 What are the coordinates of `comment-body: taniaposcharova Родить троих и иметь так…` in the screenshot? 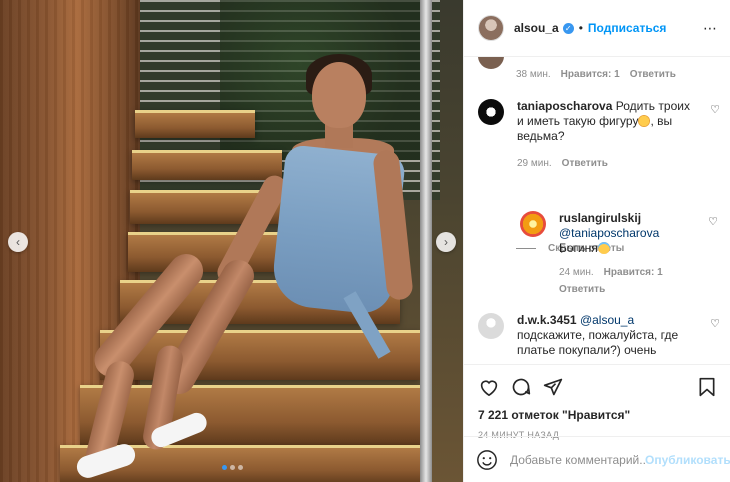 It's located at (607, 135).